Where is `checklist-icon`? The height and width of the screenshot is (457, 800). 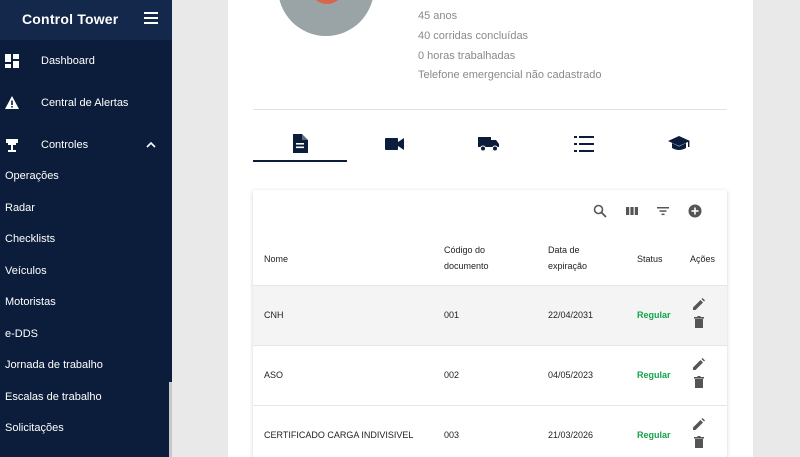 checklist-icon is located at coordinates (584, 144).